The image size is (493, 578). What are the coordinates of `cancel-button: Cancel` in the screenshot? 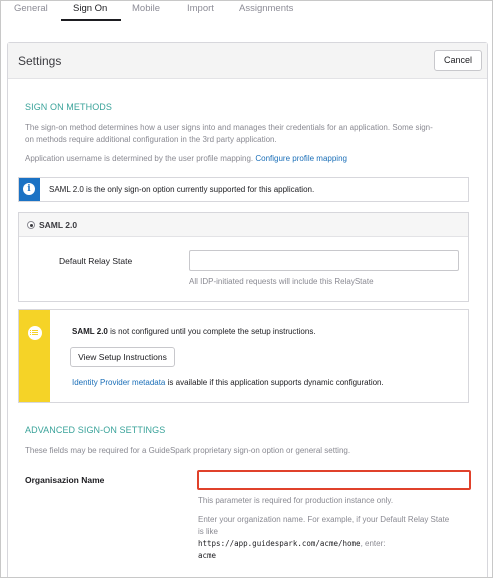 It's located at (458, 60).